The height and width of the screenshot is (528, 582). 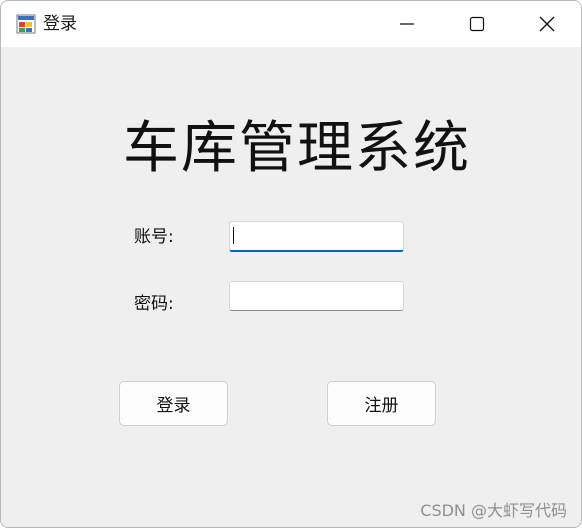 I want to click on register-button: 注册, so click(x=381, y=403).